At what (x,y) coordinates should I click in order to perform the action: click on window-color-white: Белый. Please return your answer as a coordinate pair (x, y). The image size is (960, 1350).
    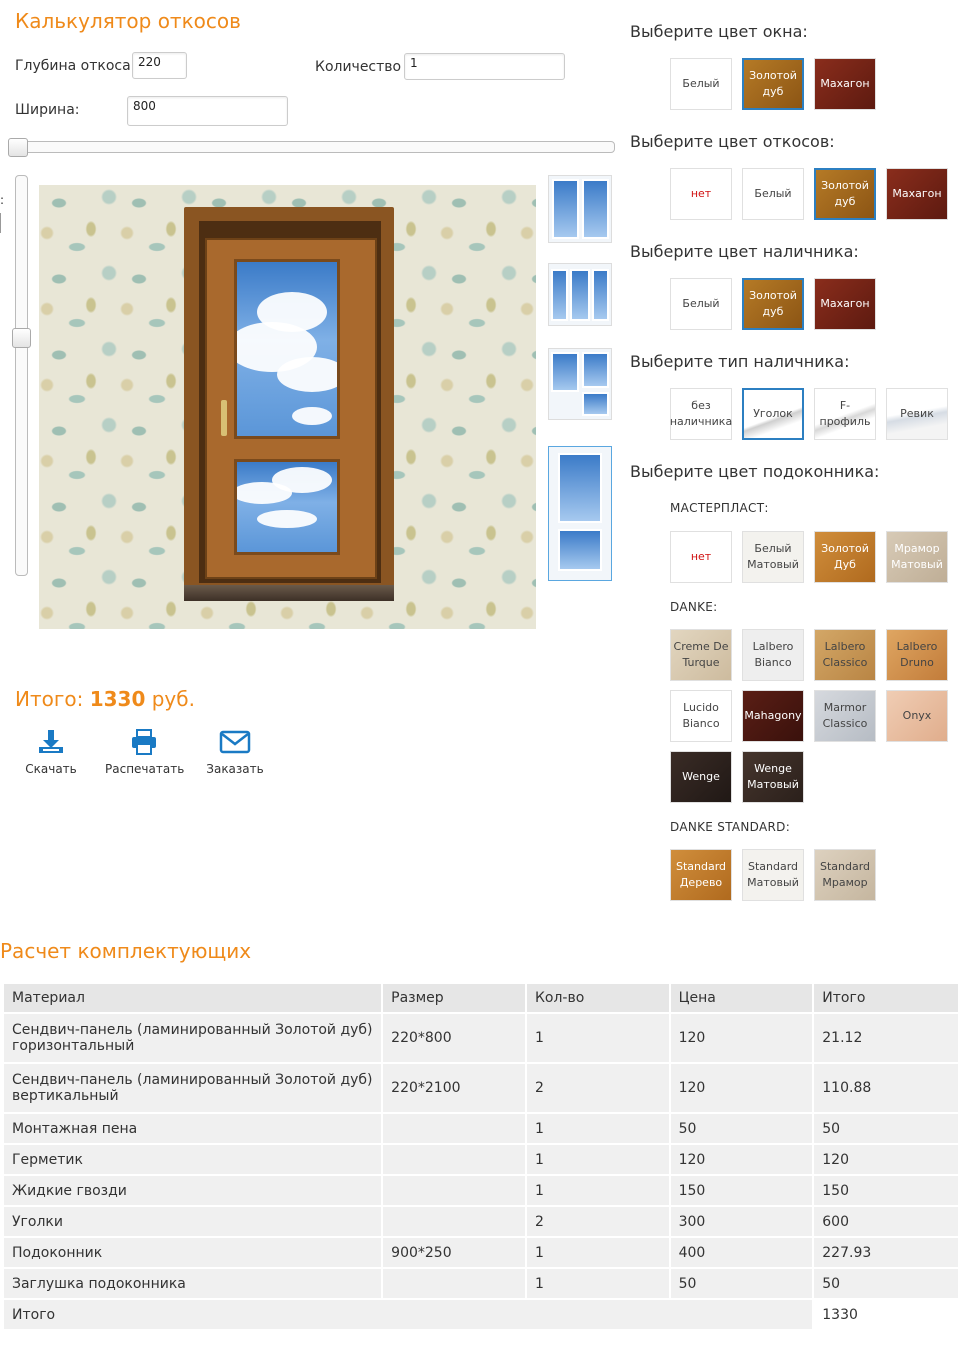
    Looking at the image, I should click on (701, 84).